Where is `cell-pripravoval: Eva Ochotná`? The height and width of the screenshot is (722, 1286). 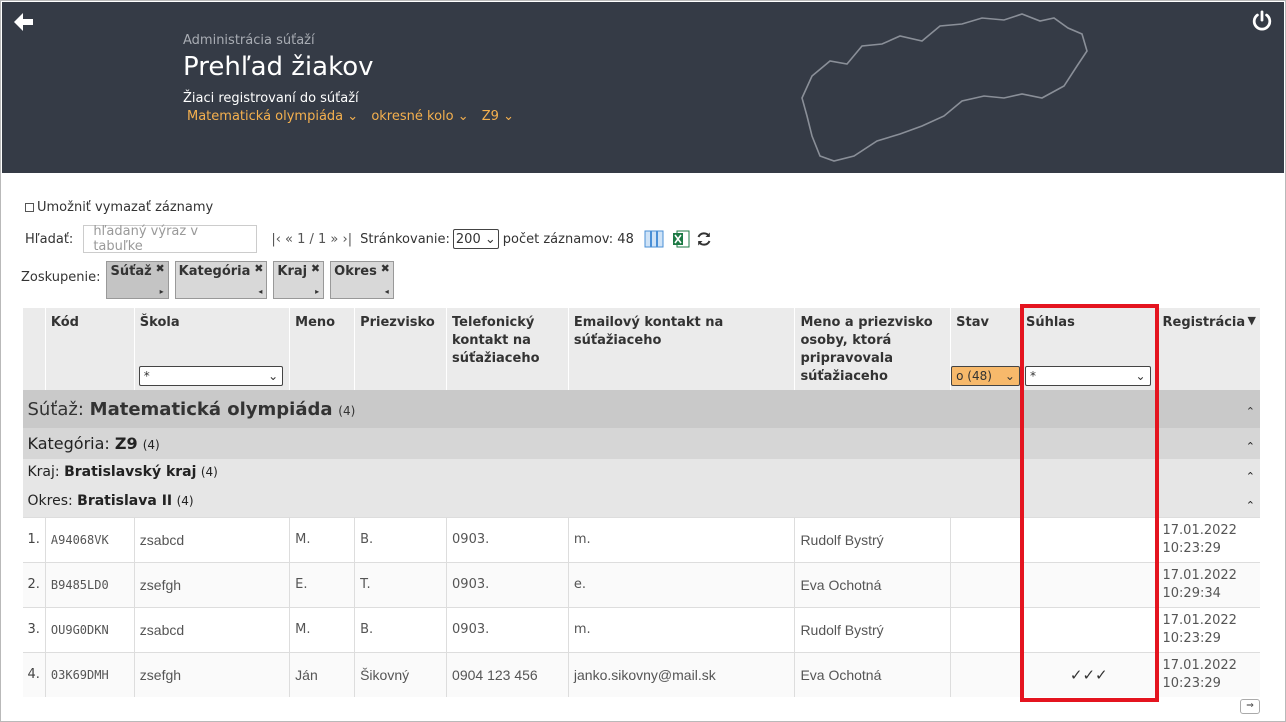
cell-pripravoval: Eva Ochotná is located at coordinates (872, 584).